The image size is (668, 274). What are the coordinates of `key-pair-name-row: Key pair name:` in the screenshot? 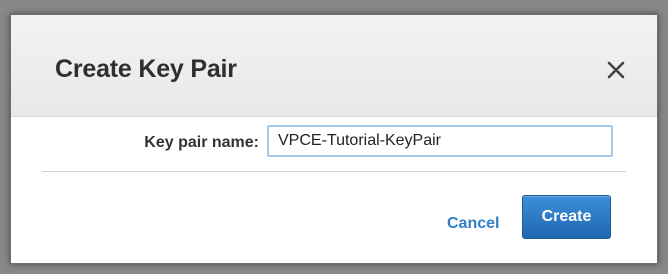 It's located at (334, 141).